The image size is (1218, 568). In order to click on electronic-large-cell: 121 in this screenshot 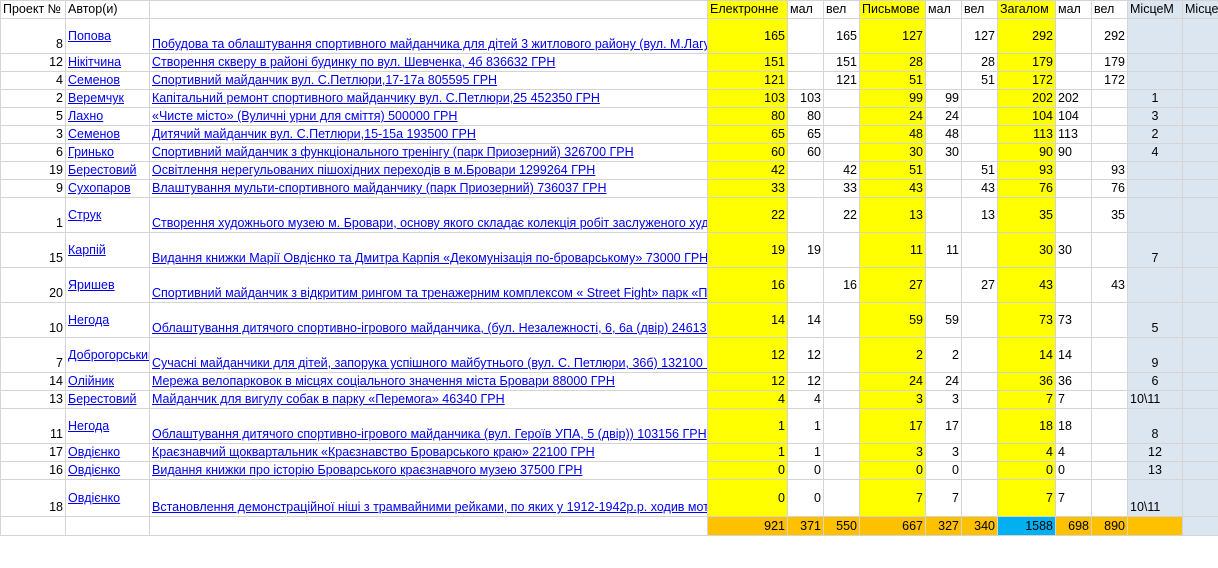, I will do `click(841, 80)`.